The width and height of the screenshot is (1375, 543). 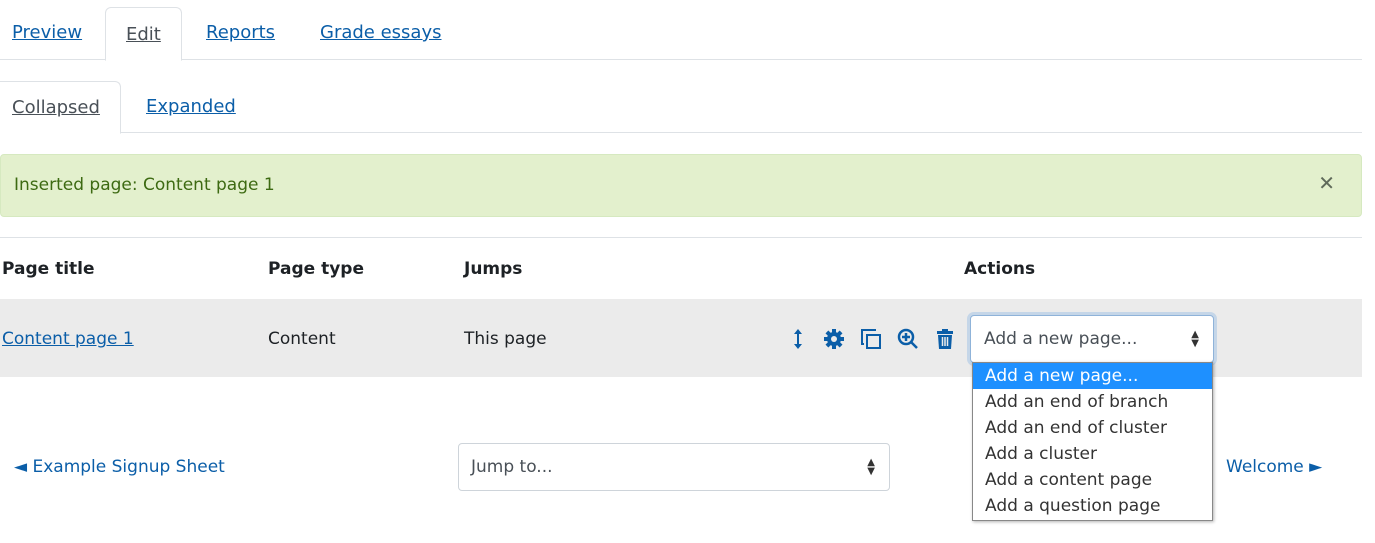 What do you see at coordinates (316, 269) in the screenshot?
I see `header-page-type: Page type` at bounding box center [316, 269].